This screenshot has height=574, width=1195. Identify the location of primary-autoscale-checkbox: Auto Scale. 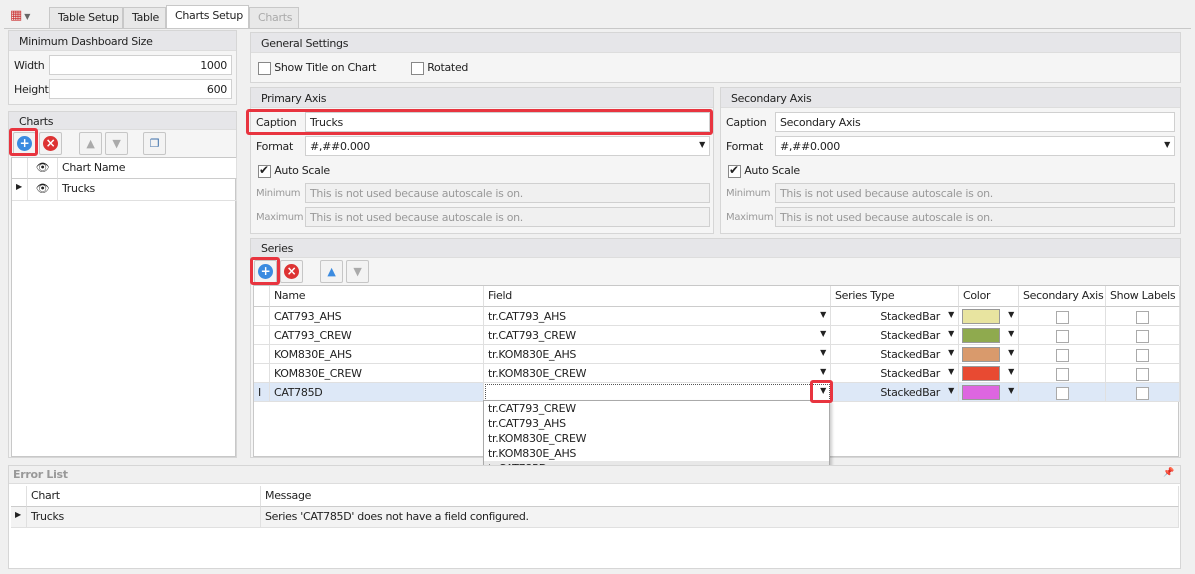
(294, 170).